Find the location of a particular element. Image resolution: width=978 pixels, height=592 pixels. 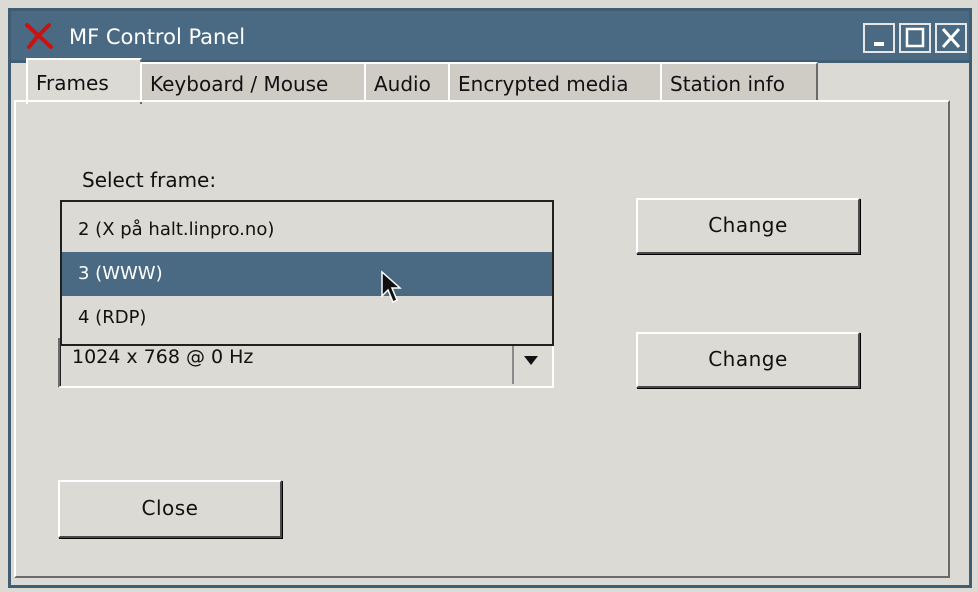

close-window-button is located at coordinates (951, 38).